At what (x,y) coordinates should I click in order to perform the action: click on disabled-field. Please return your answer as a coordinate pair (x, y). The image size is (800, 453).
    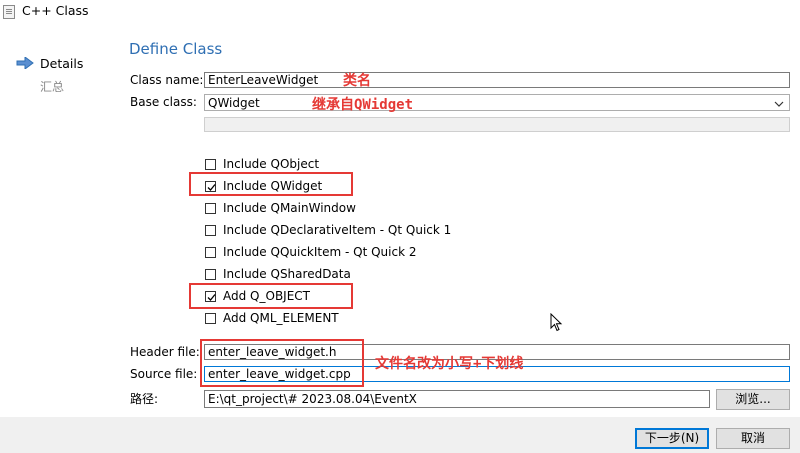
    Looking at the image, I should click on (497, 124).